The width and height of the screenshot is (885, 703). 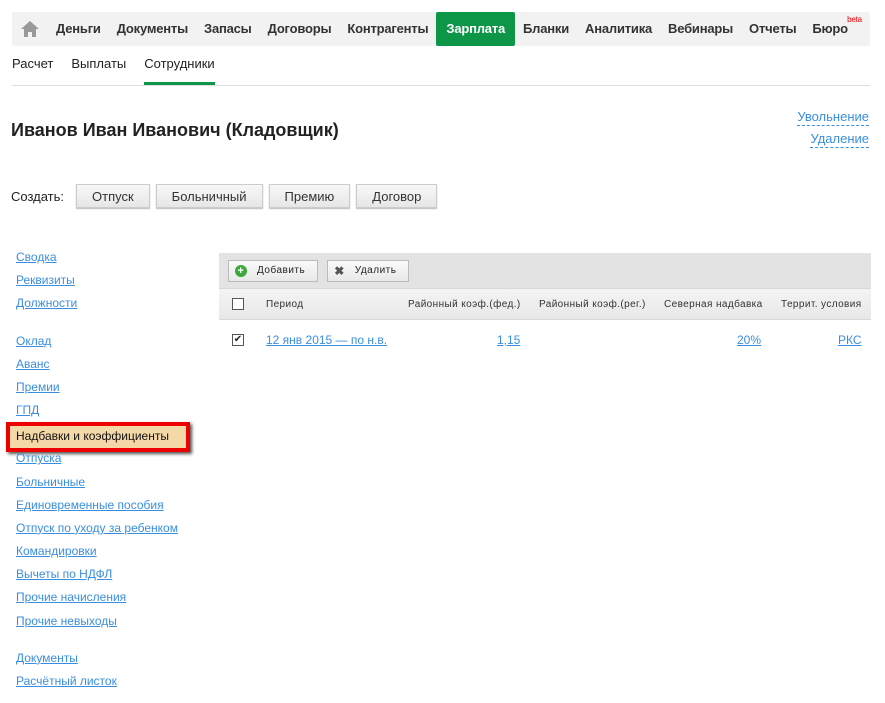 What do you see at coordinates (103, 485) in the screenshot?
I see `menu-item: Больничные` at bounding box center [103, 485].